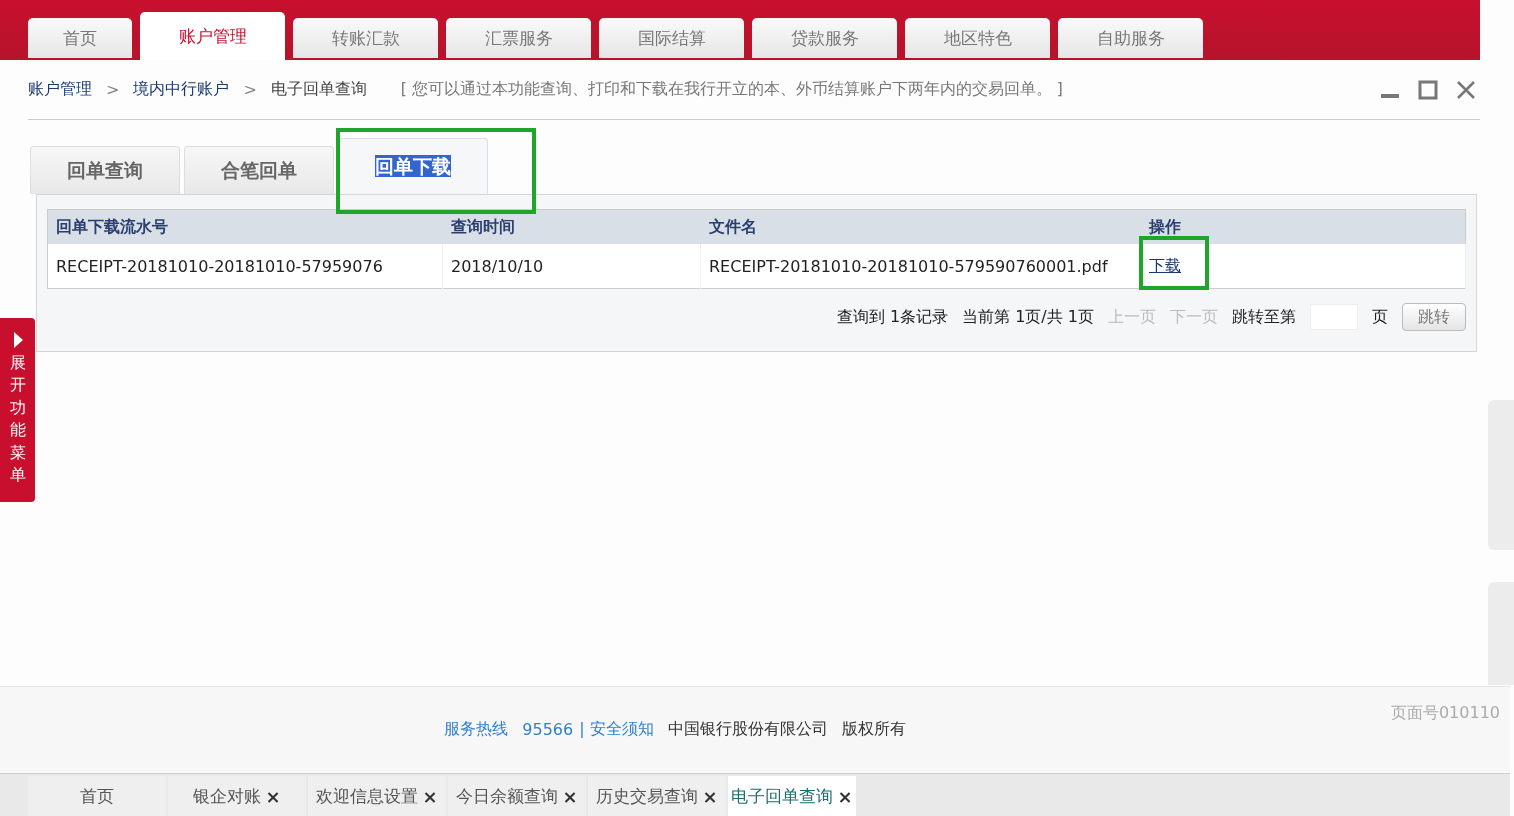 The image size is (1514, 816). Describe the element at coordinates (1434, 317) in the screenshot. I see `goto-button: 跳转` at that location.